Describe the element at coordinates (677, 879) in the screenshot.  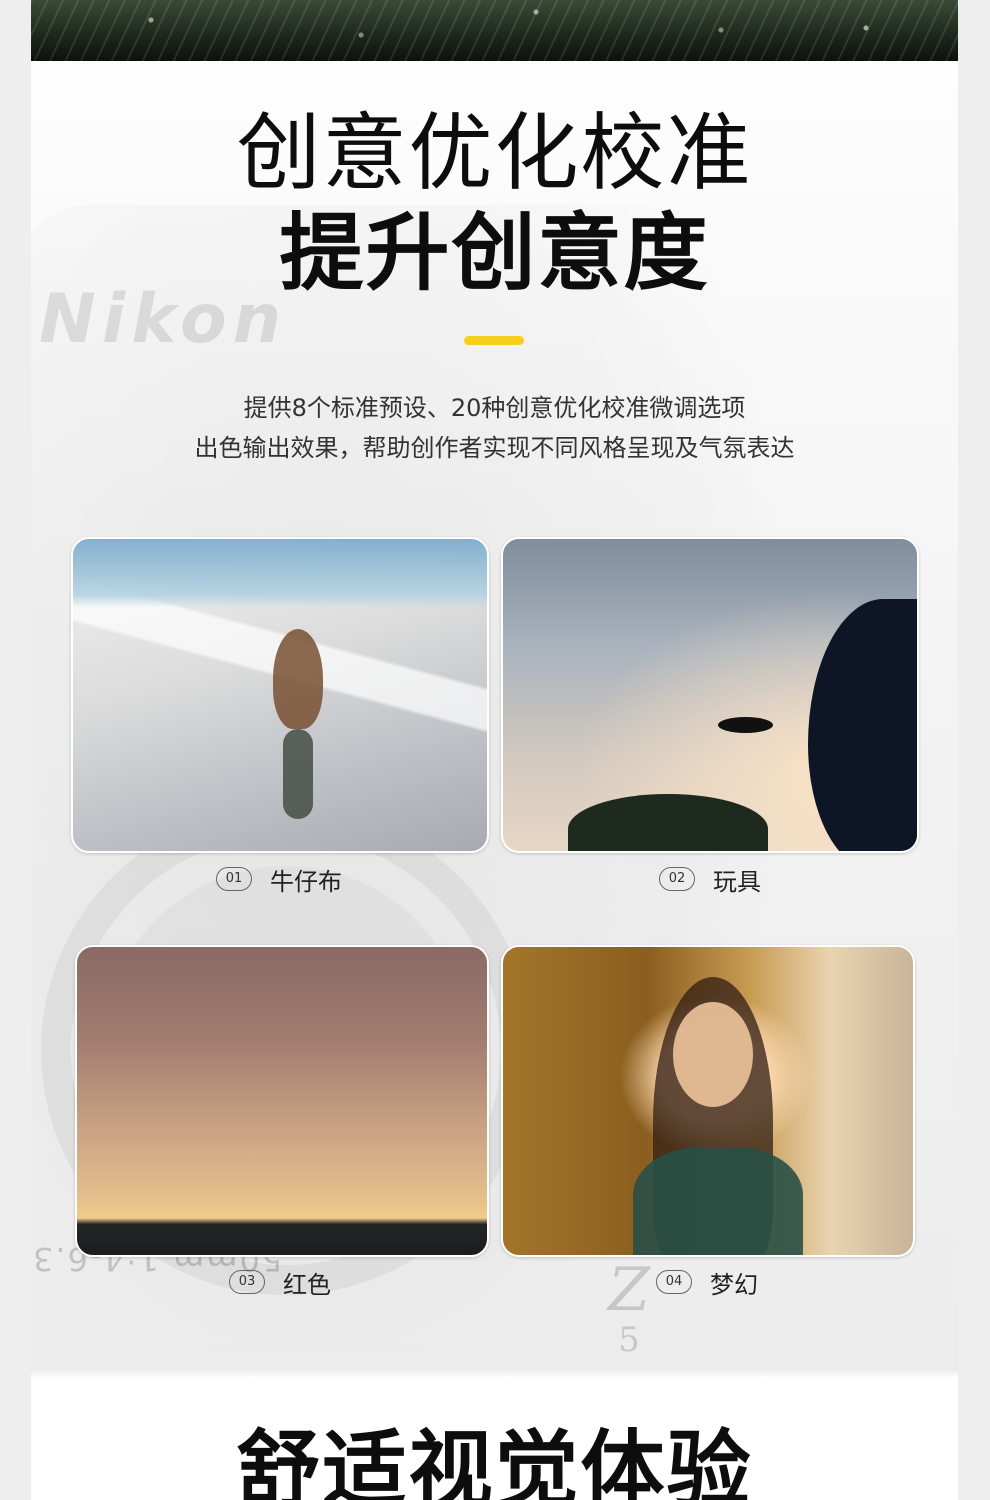
I see `preset-number-badge: 02` at that location.